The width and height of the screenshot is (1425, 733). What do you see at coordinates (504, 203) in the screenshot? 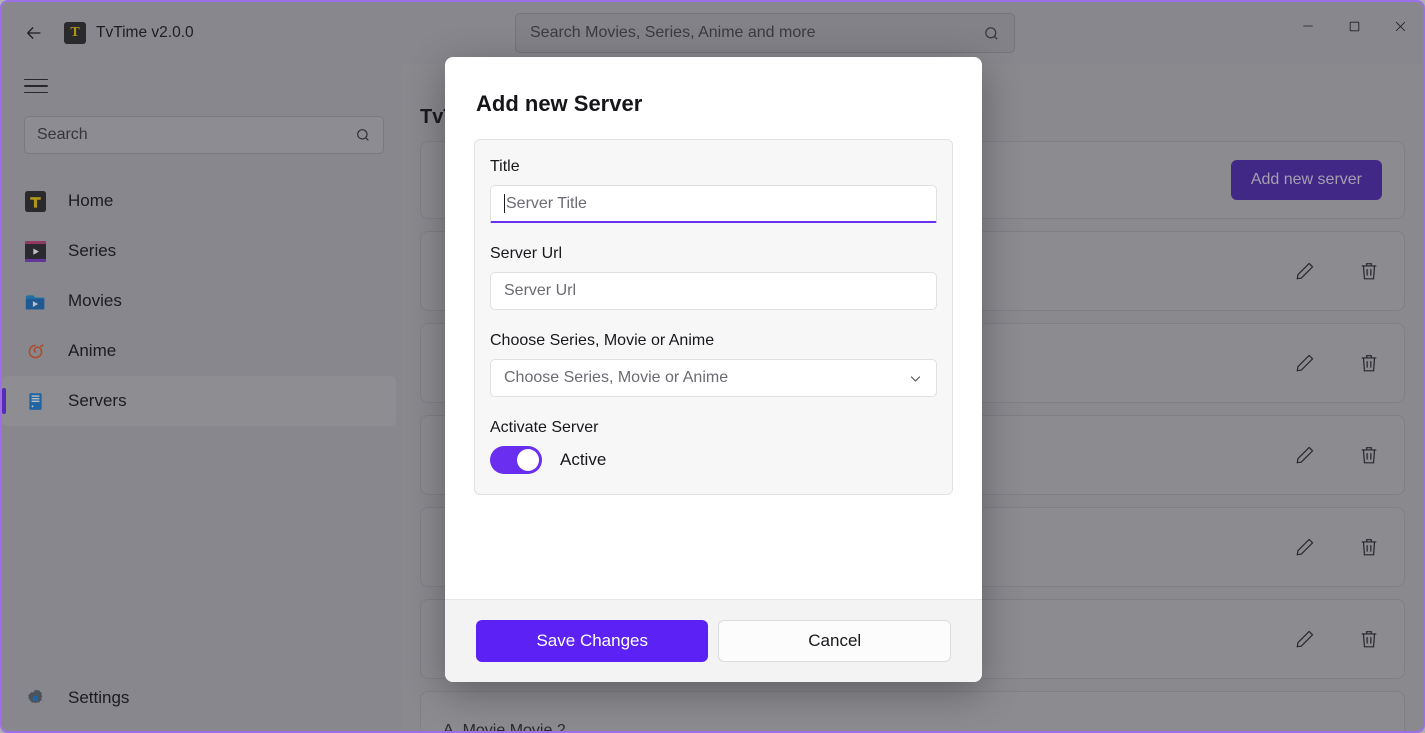
I see `text-caret` at bounding box center [504, 203].